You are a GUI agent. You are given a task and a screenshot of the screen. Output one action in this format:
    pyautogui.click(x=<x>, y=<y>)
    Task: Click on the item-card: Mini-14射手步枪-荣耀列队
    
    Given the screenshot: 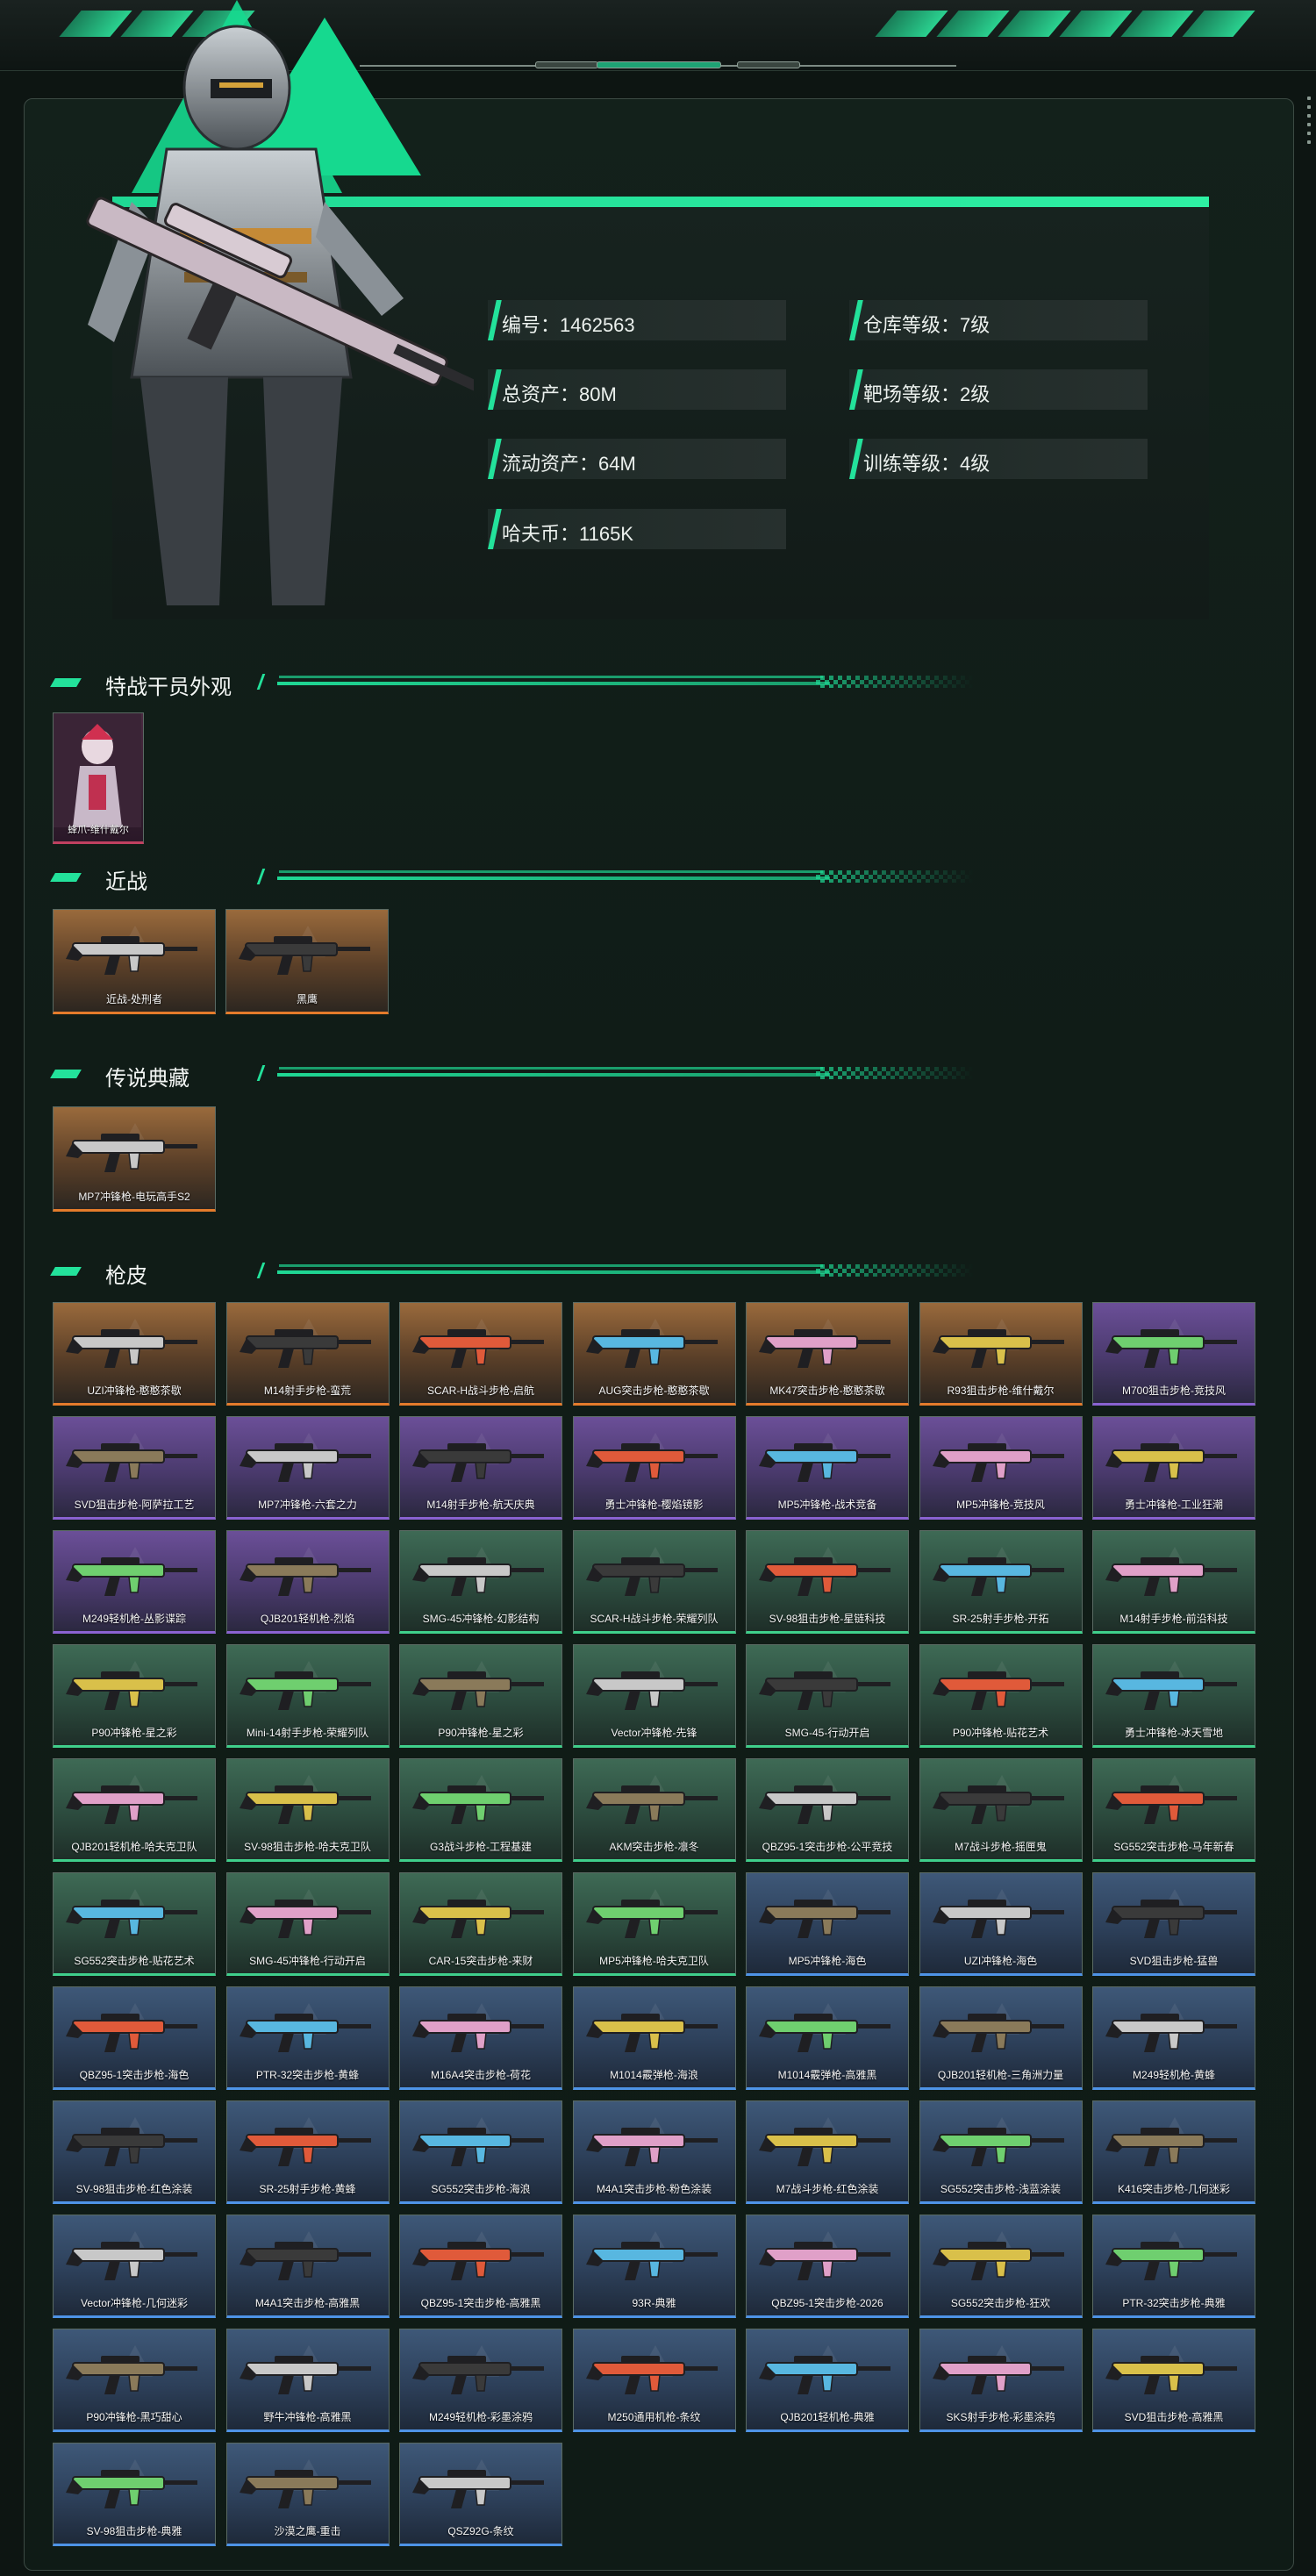 What is the action you would take?
    pyautogui.click(x=307, y=1696)
    